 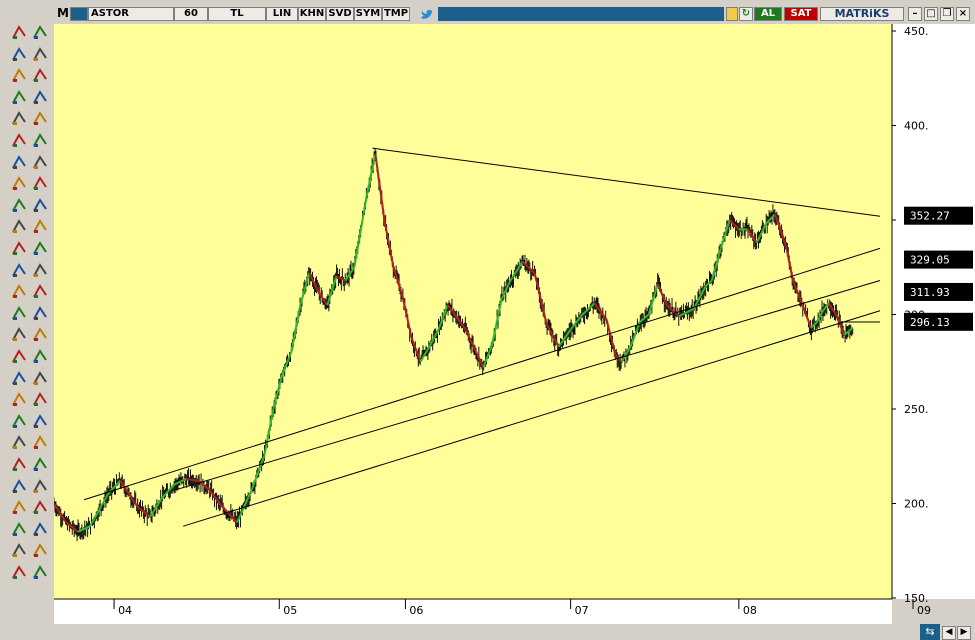 I want to click on y-tick-label: 250., so click(x=916, y=409).